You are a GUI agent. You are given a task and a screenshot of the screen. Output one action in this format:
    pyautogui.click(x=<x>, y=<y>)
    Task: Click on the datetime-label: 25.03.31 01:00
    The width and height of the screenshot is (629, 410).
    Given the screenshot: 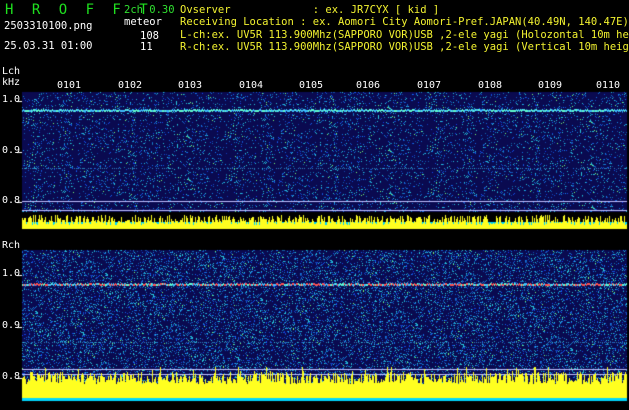 What is the action you would take?
    pyautogui.click(x=48, y=46)
    